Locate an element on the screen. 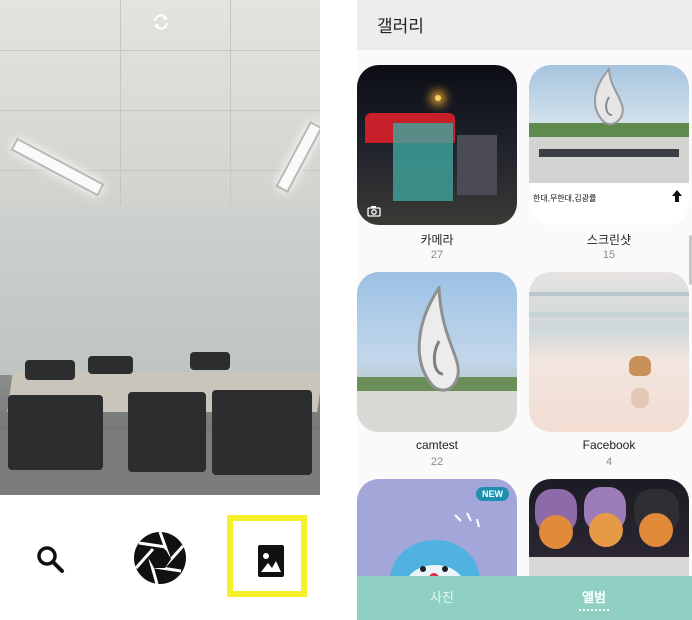 The height and width of the screenshot is (620, 692). search-icon is located at coordinates (50, 559).